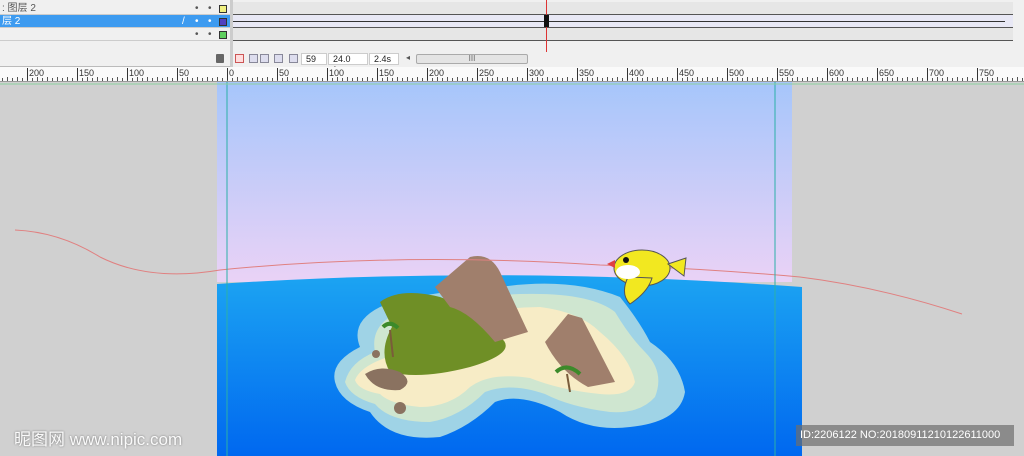  What do you see at coordinates (183, 21) in the screenshot?
I see `pencil-icon: /` at bounding box center [183, 21].